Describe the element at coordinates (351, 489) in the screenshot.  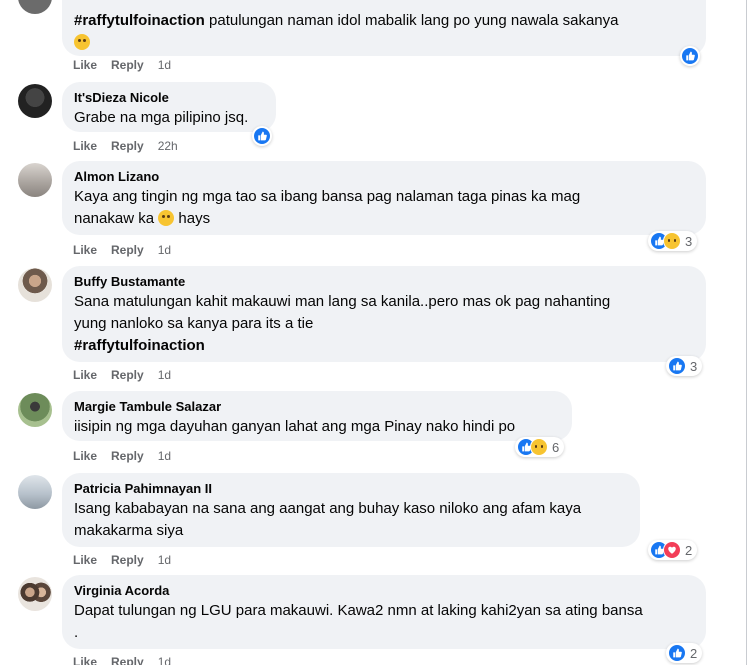
I see `author-name: Patricia Pahimnayan II` at that location.